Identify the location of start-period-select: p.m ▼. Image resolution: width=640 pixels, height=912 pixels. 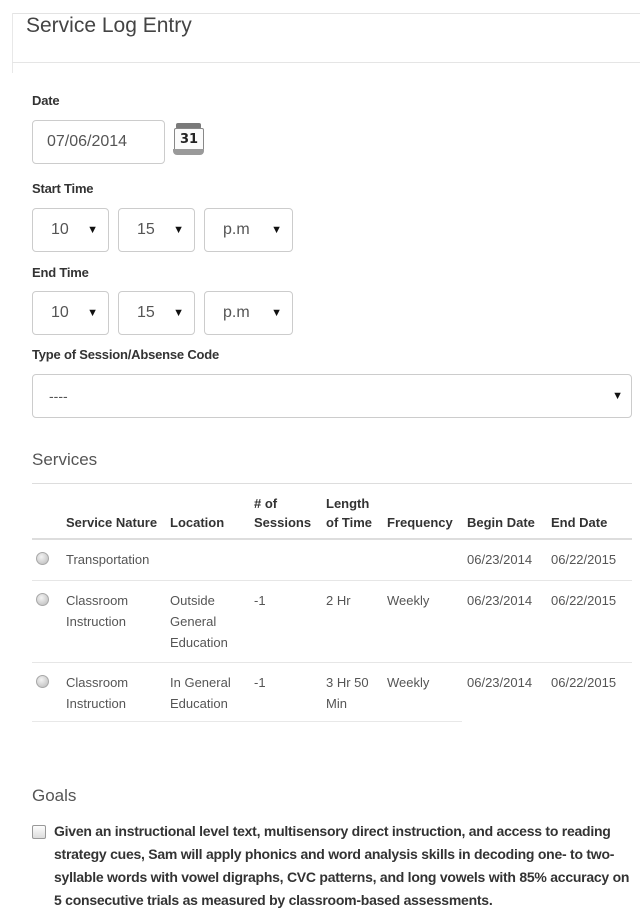
(248, 230).